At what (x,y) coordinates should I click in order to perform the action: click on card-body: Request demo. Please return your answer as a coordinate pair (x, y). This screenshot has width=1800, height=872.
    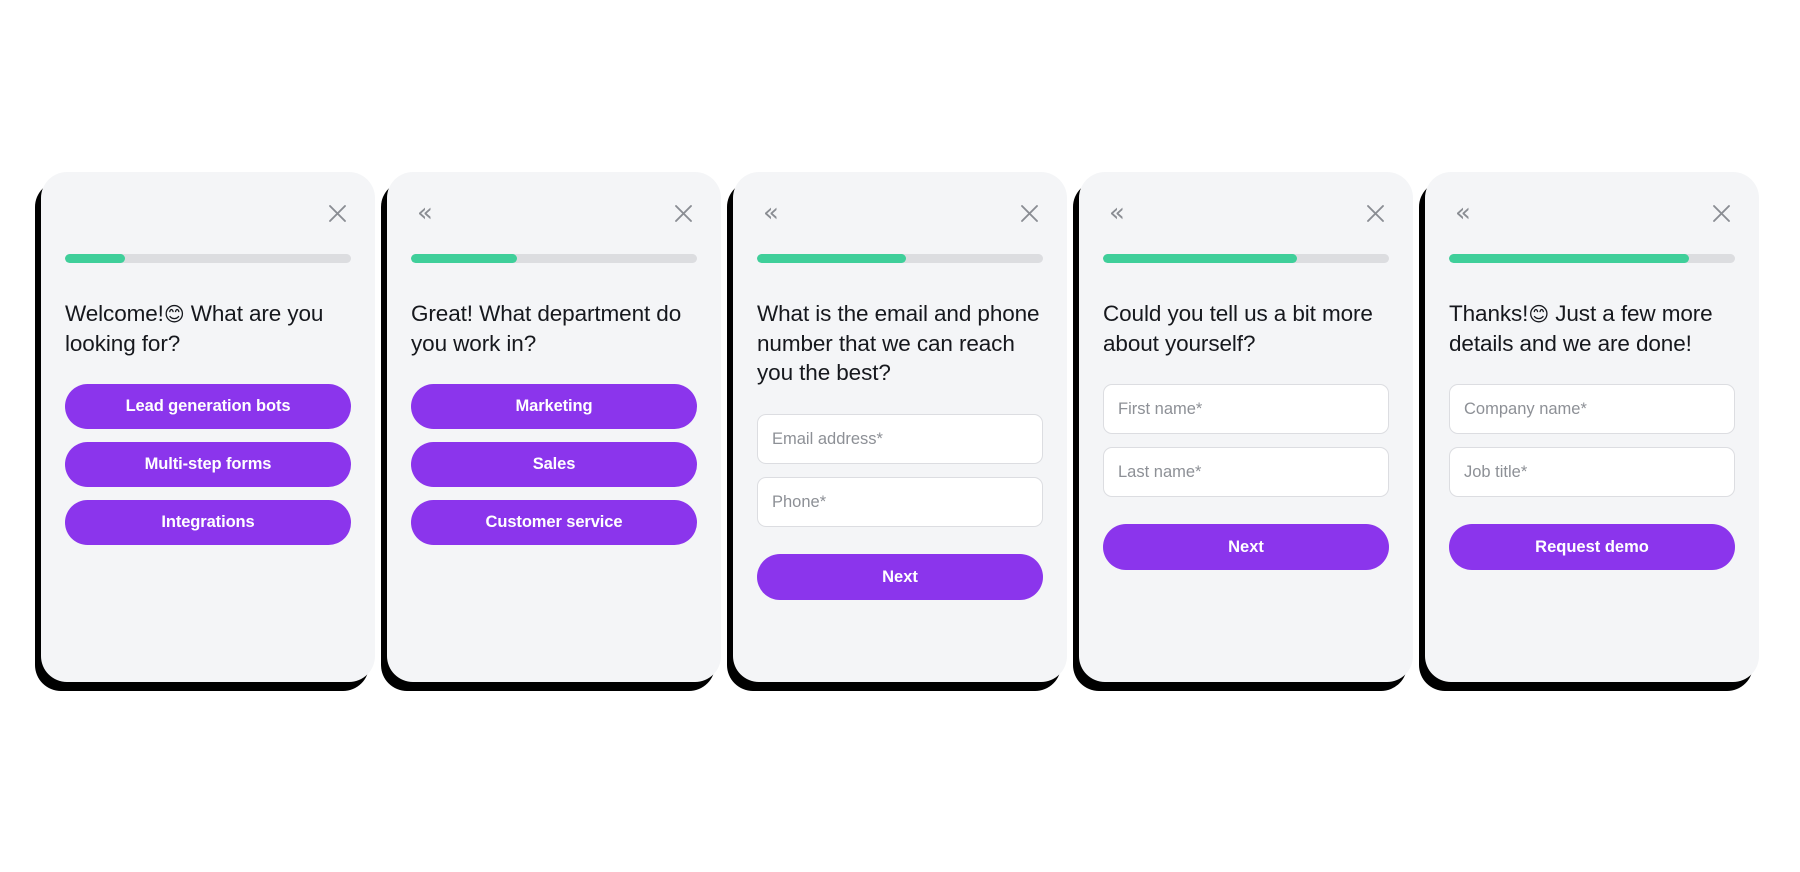
    Looking at the image, I should click on (1592, 477).